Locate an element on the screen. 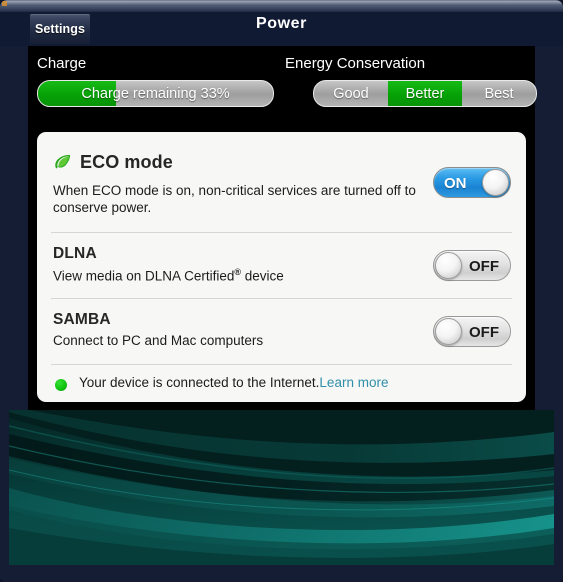 The width and height of the screenshot is (563, 582). eco-mode-toggle: ON is located at coordinates (472, 182).